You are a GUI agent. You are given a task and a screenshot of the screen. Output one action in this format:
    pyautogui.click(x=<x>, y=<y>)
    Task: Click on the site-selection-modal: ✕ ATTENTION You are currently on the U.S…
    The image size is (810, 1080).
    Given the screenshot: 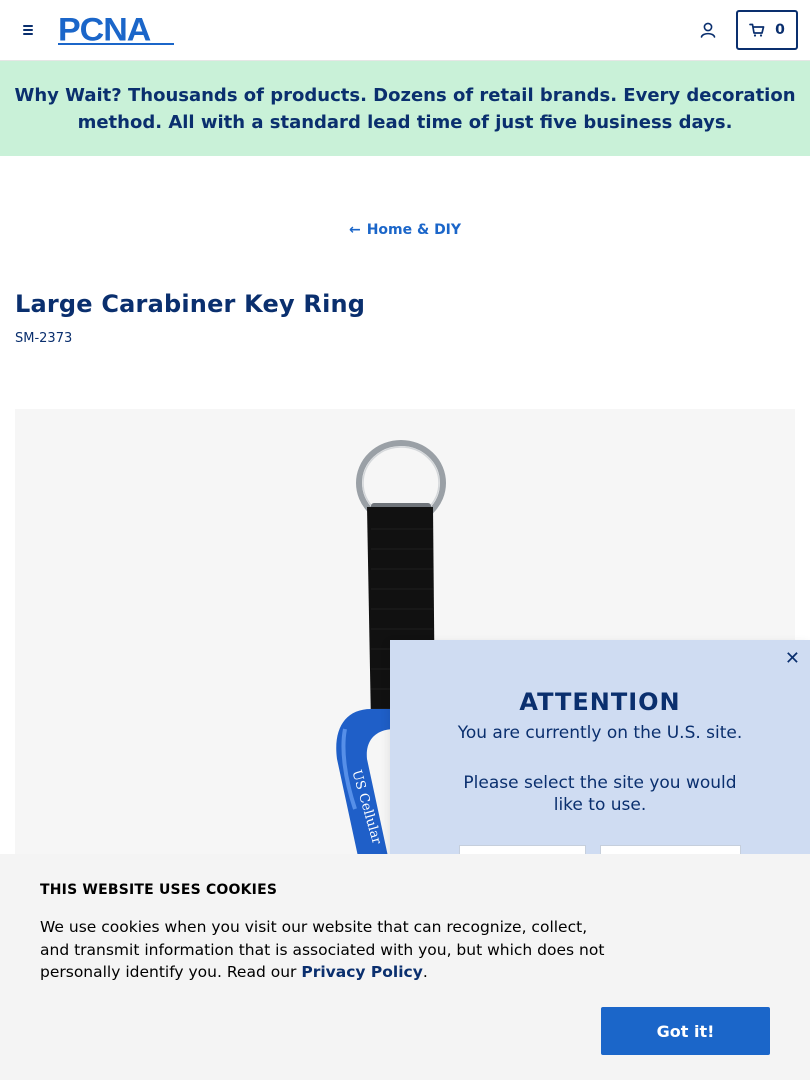 What is the action you would take?
    pyautogui.click(x=600, y=762)
    